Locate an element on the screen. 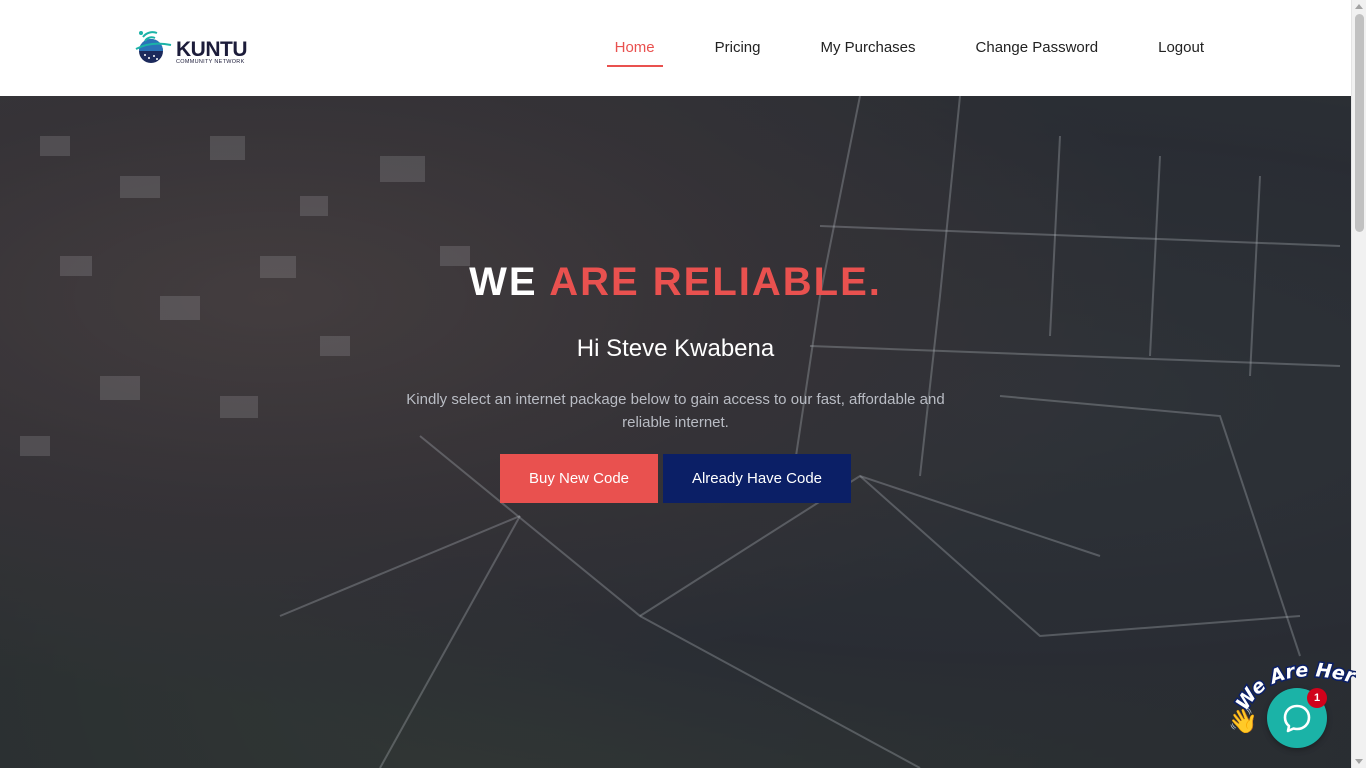 This screenshot has height=768, width=1366. scroll-thumb is located at coordinates (1359, 123).